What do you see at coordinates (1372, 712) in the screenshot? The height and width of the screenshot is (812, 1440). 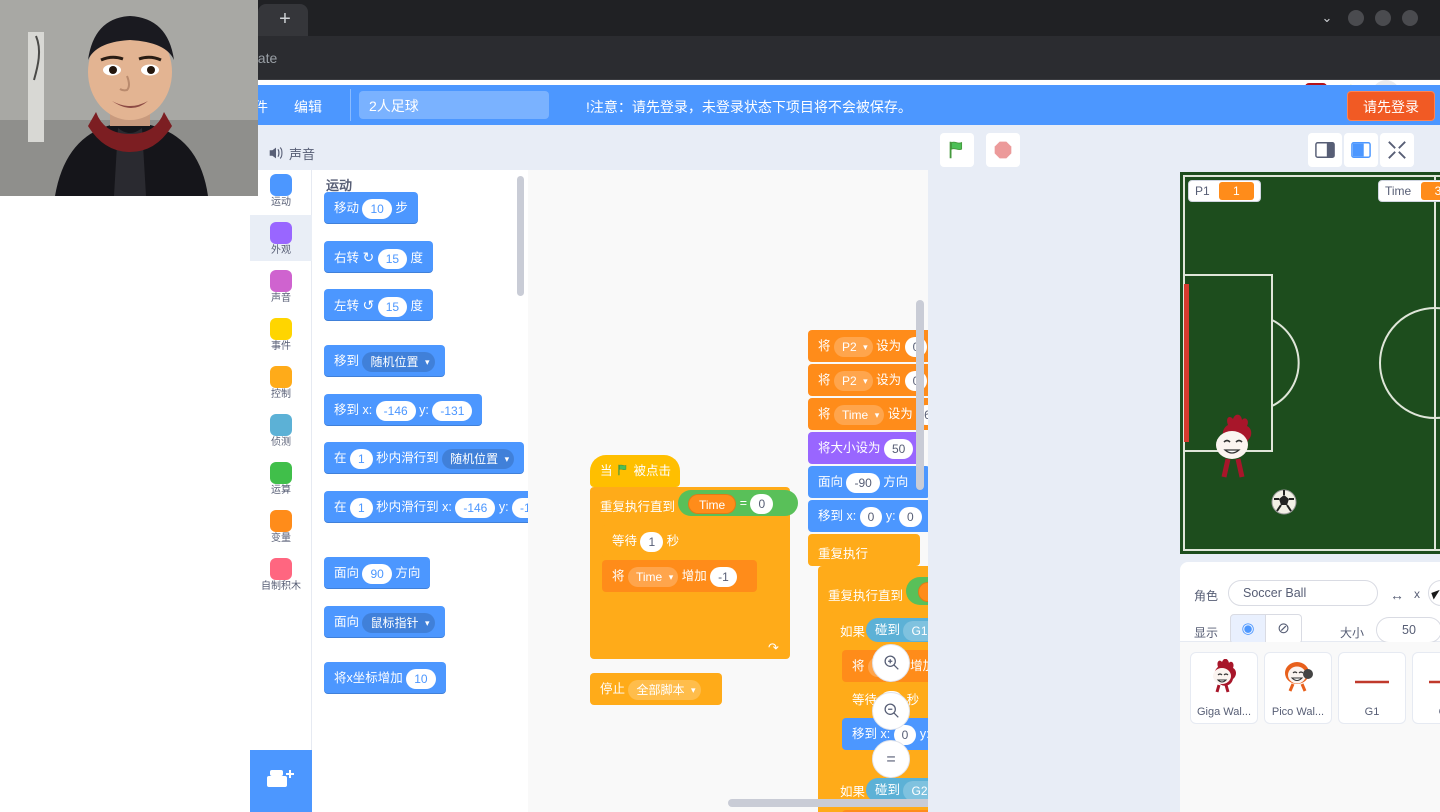 I see `sprite-card-label: G1` at bounding box center [1372, 712].